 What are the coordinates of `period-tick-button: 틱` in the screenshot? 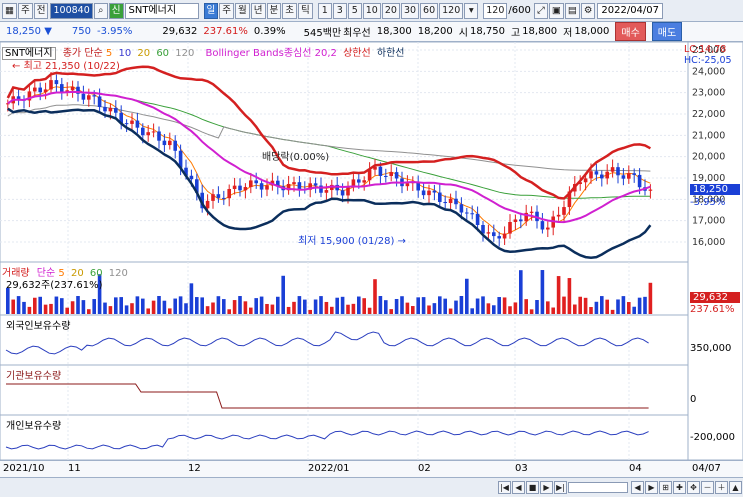 It's located at (305, 10).